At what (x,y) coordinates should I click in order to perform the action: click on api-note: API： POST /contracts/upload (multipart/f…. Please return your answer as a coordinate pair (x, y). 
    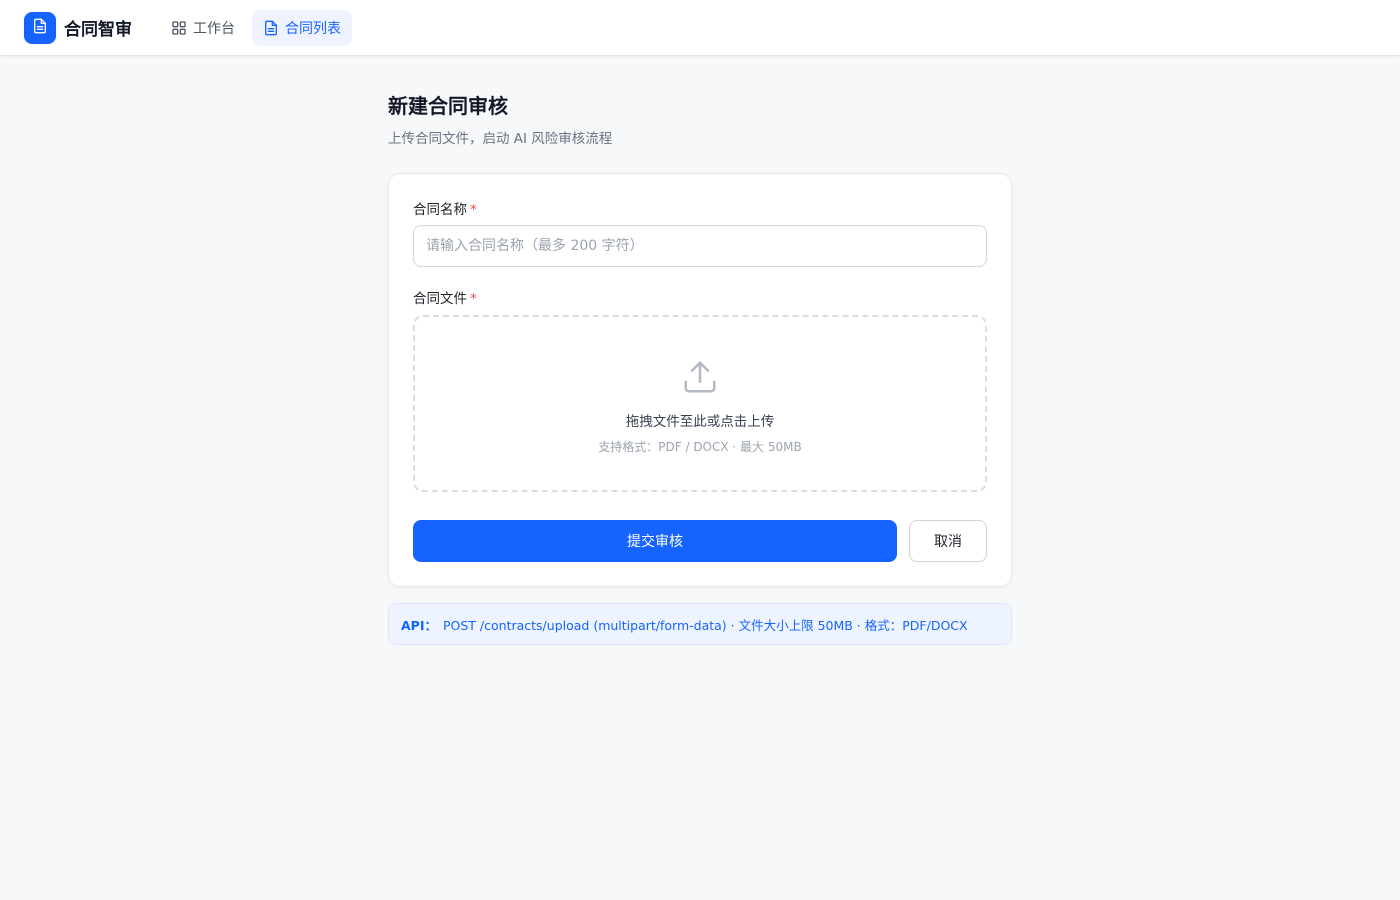
    Looking at the image, I should click on (700, 624).